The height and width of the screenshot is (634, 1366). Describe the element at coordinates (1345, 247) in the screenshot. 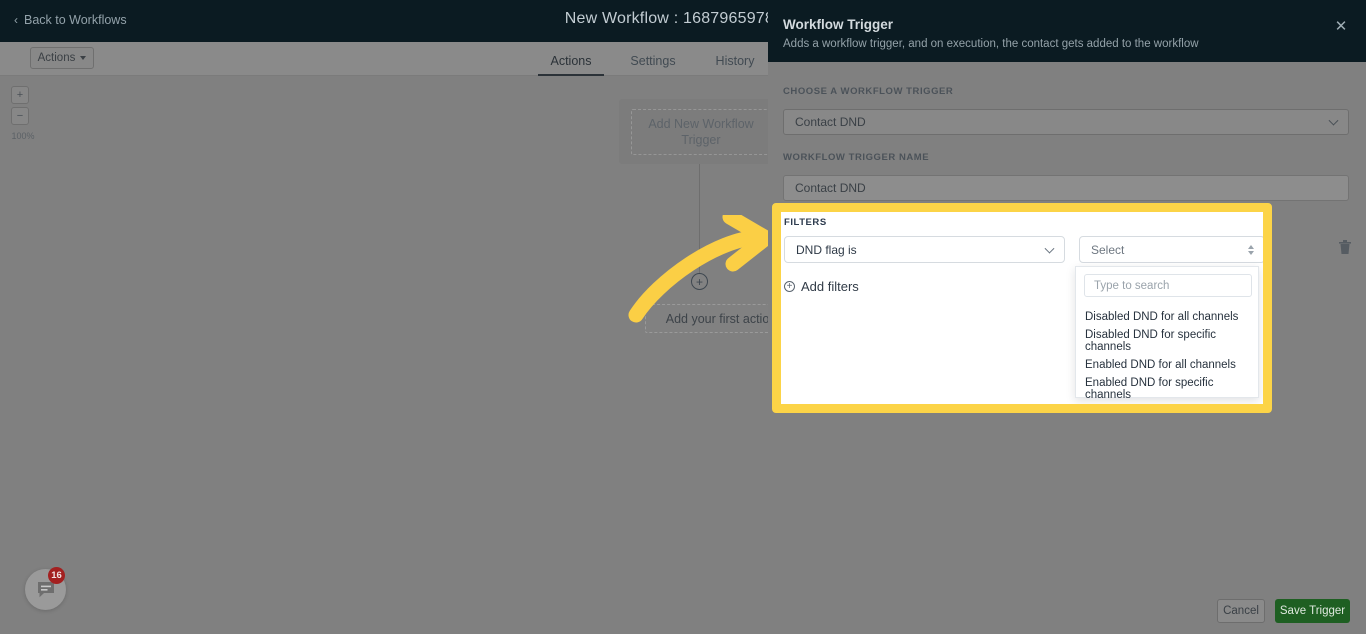

I see `trash-icon` at that location.